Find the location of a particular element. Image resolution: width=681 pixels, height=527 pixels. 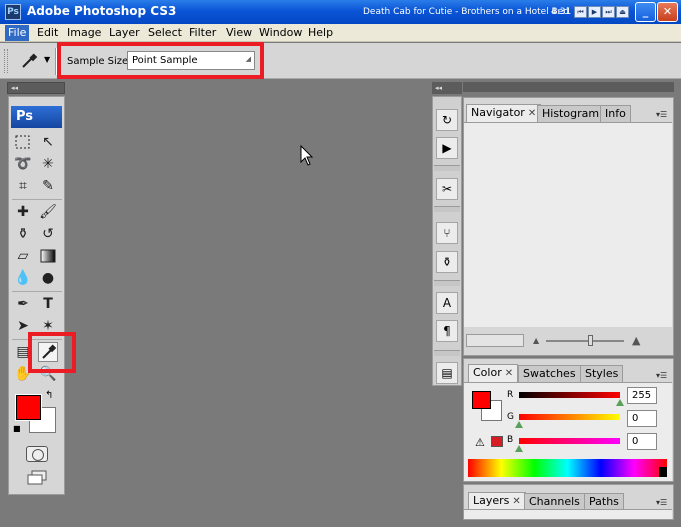

tab-label: Layers is located at coordinates (491, 500).